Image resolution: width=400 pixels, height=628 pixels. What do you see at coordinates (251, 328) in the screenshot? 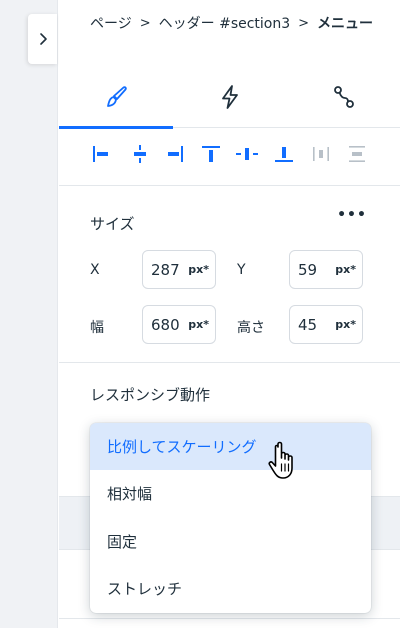
I see `height-label: 高さ` at bounding box center [251, 328].